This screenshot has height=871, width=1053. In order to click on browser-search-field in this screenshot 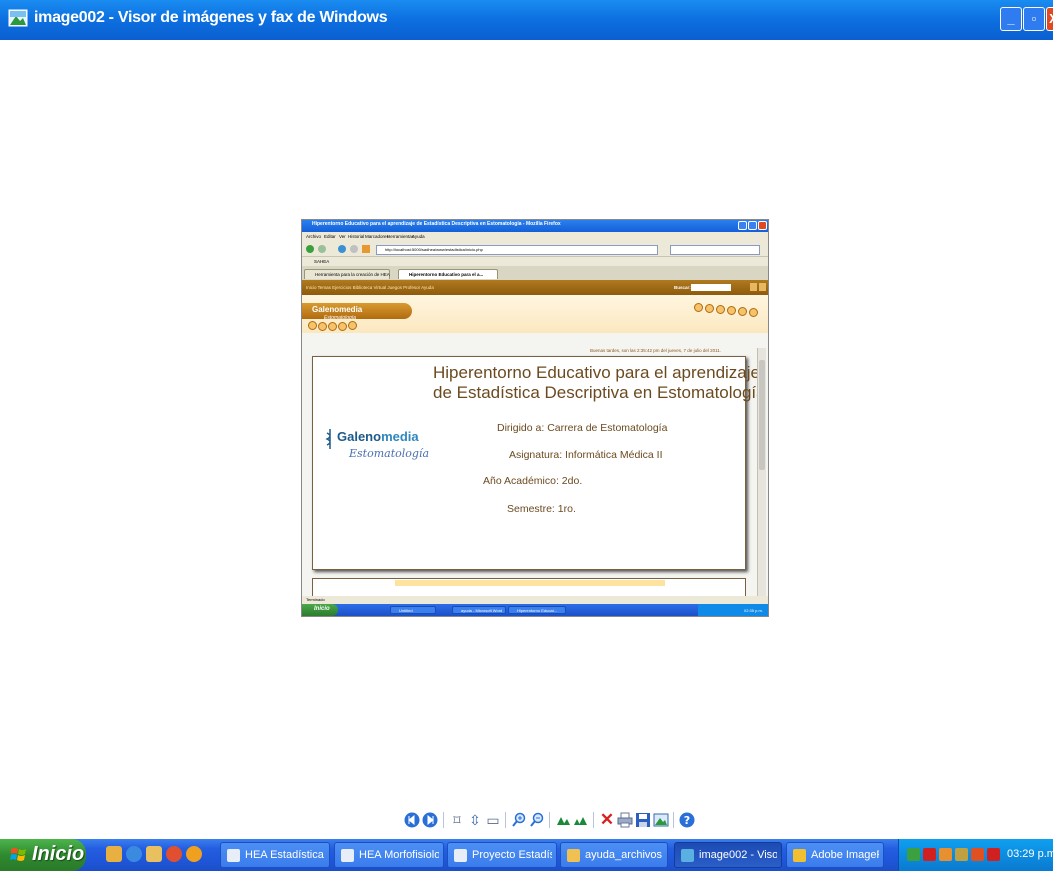, I will do `click(715, 250)`.